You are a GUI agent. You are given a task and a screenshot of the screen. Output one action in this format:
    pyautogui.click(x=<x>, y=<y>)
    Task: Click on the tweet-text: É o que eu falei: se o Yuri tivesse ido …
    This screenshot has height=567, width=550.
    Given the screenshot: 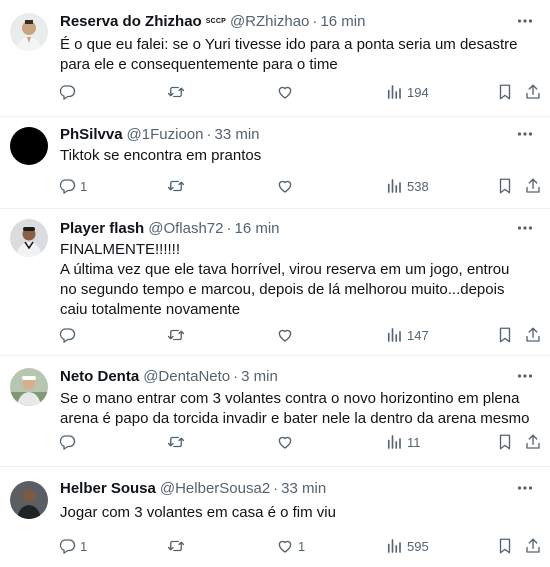 What is the action you would take?
    pyautogui.click(x=291, y=54)
    